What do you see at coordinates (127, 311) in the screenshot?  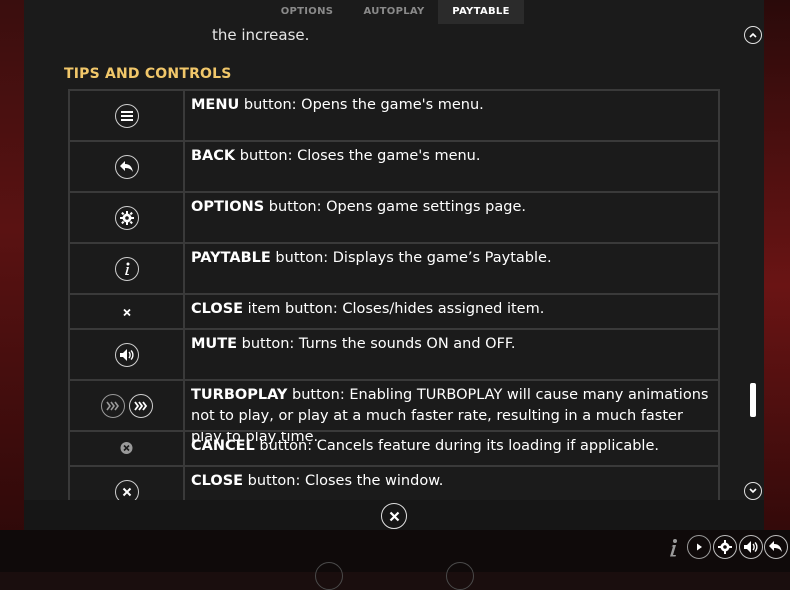 I see `close-small-icon` at bounding box center [127, 311].